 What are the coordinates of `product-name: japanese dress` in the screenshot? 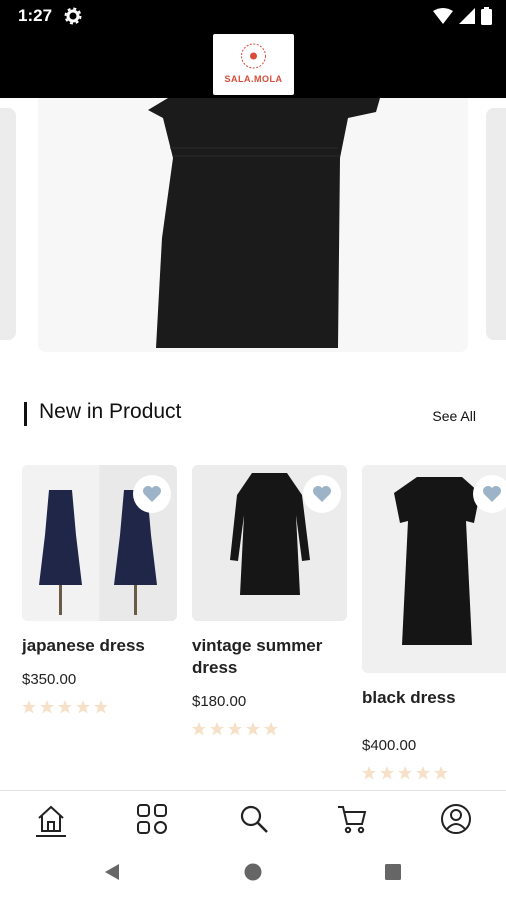 It's located at (99, 646).